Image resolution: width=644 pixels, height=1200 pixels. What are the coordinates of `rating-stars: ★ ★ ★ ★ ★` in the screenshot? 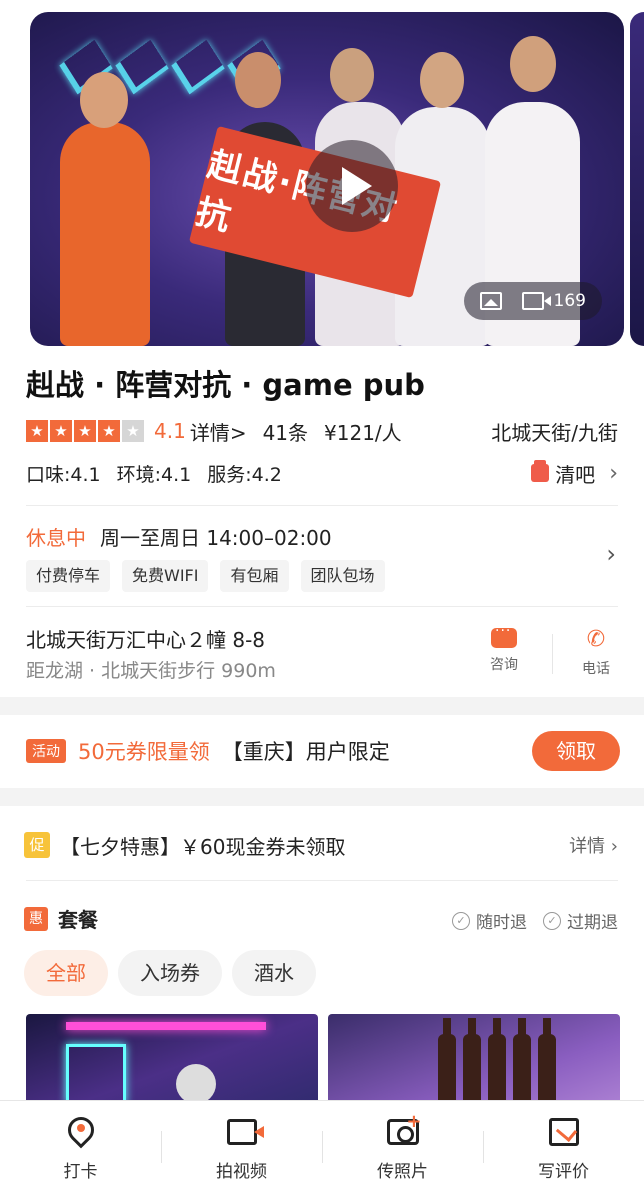 It's located at (85, 431).